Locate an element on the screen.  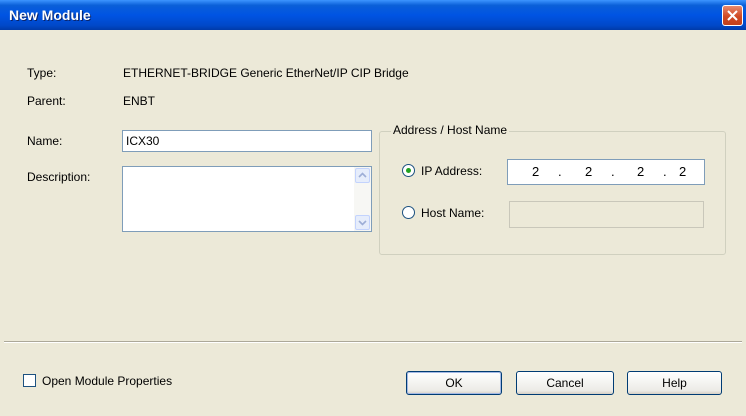
description-textarea is located at coordinates (247, 199).